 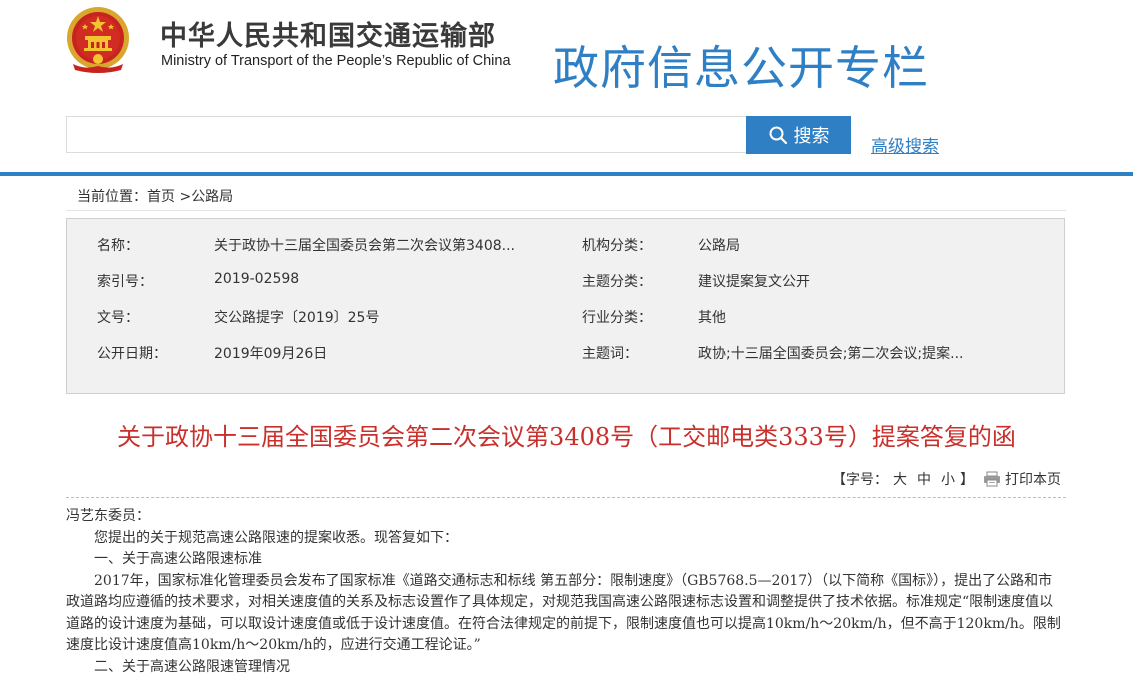 I want to click on breadcrumb: 当前位置：首页 >公路局, so click(x=155, y=196).